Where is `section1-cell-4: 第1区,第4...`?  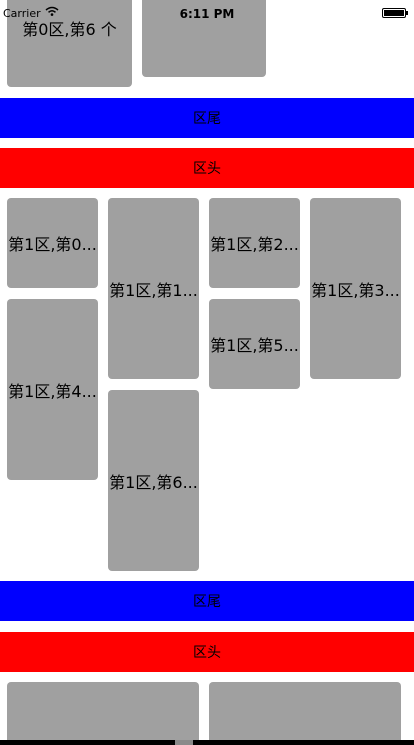
section1-cell-4: 第1区,第4... is located at coordinates (52, 389).